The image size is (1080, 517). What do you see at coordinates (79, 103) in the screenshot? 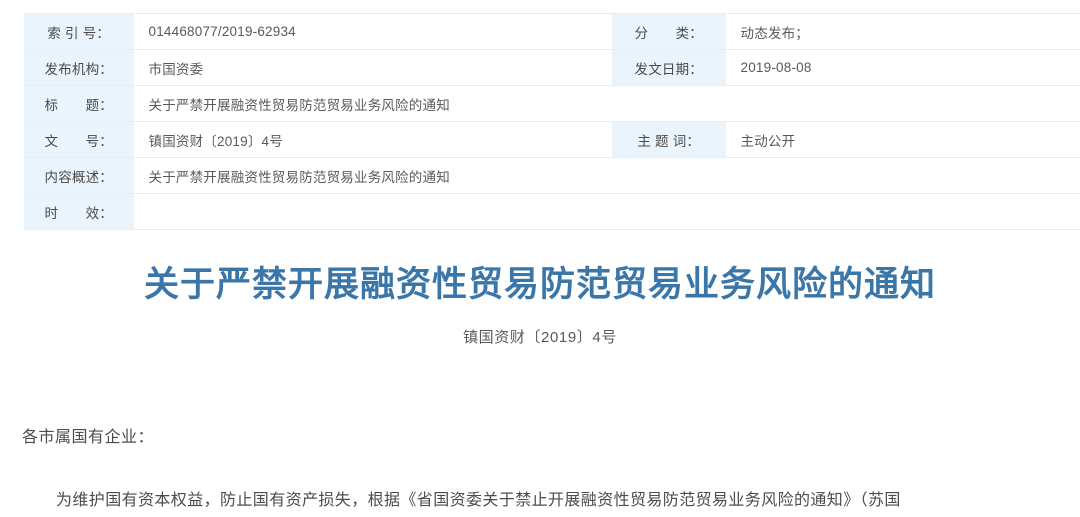
I see `meta-label-title: 标 题：` at bounding box center [79, 103].